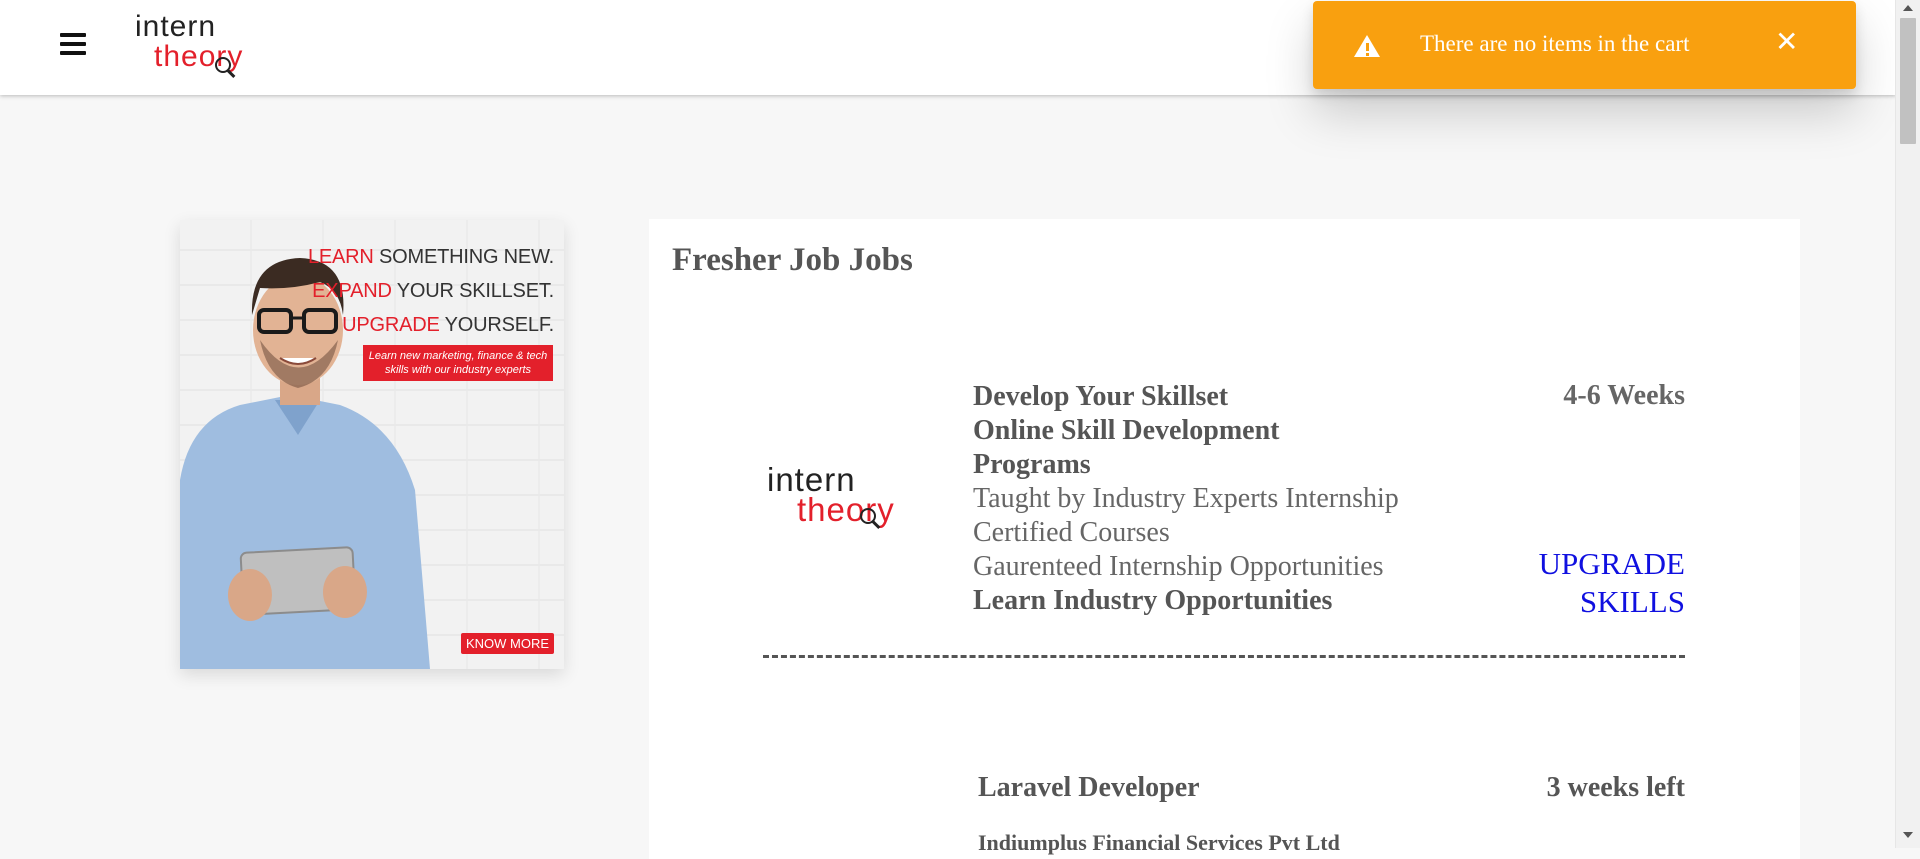  Describe the element at coordinates (448, 325) in the screenshot. I see `banner-line3: UPGRADE YOURSELF.` at that location.